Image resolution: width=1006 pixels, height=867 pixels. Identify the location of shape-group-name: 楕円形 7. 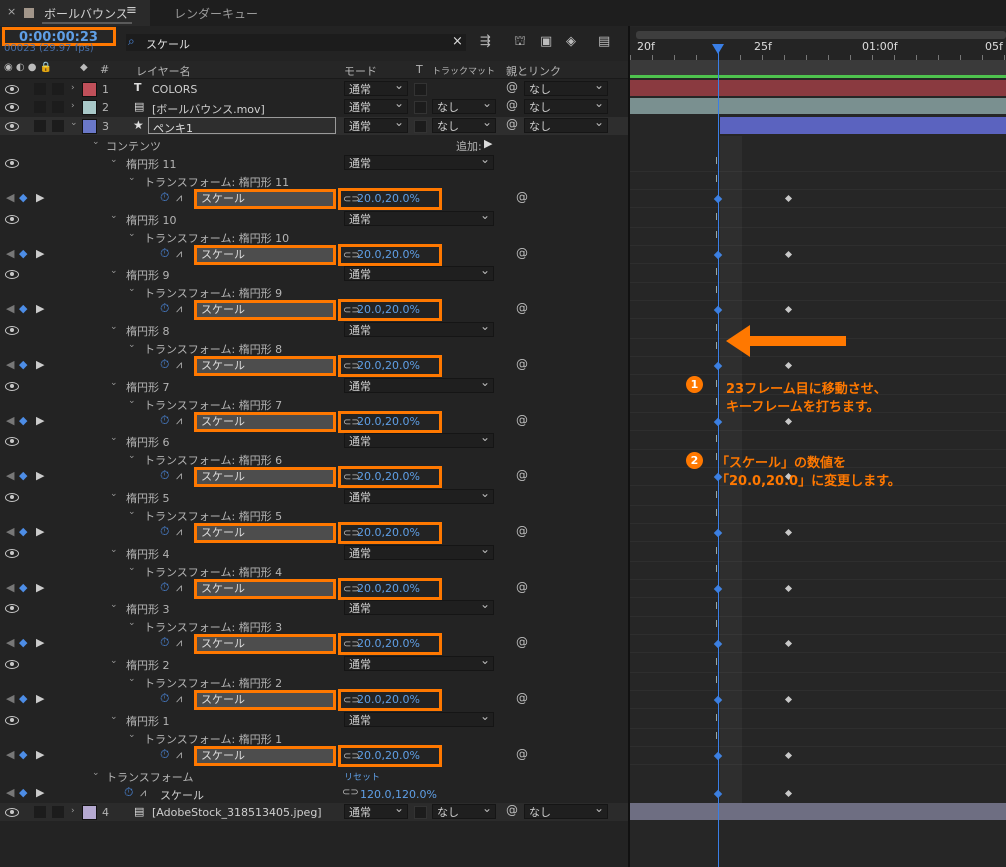
(148, 387).